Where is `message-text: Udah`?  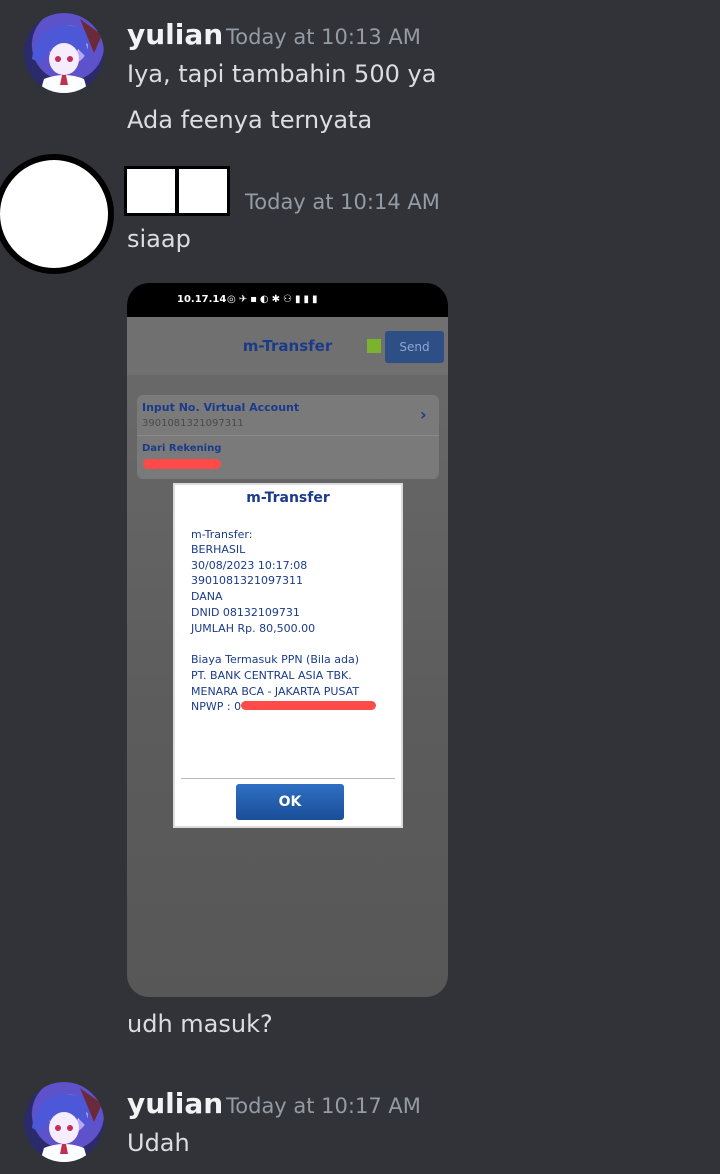 message-text: Udah is located at coordinates (158, 1143).